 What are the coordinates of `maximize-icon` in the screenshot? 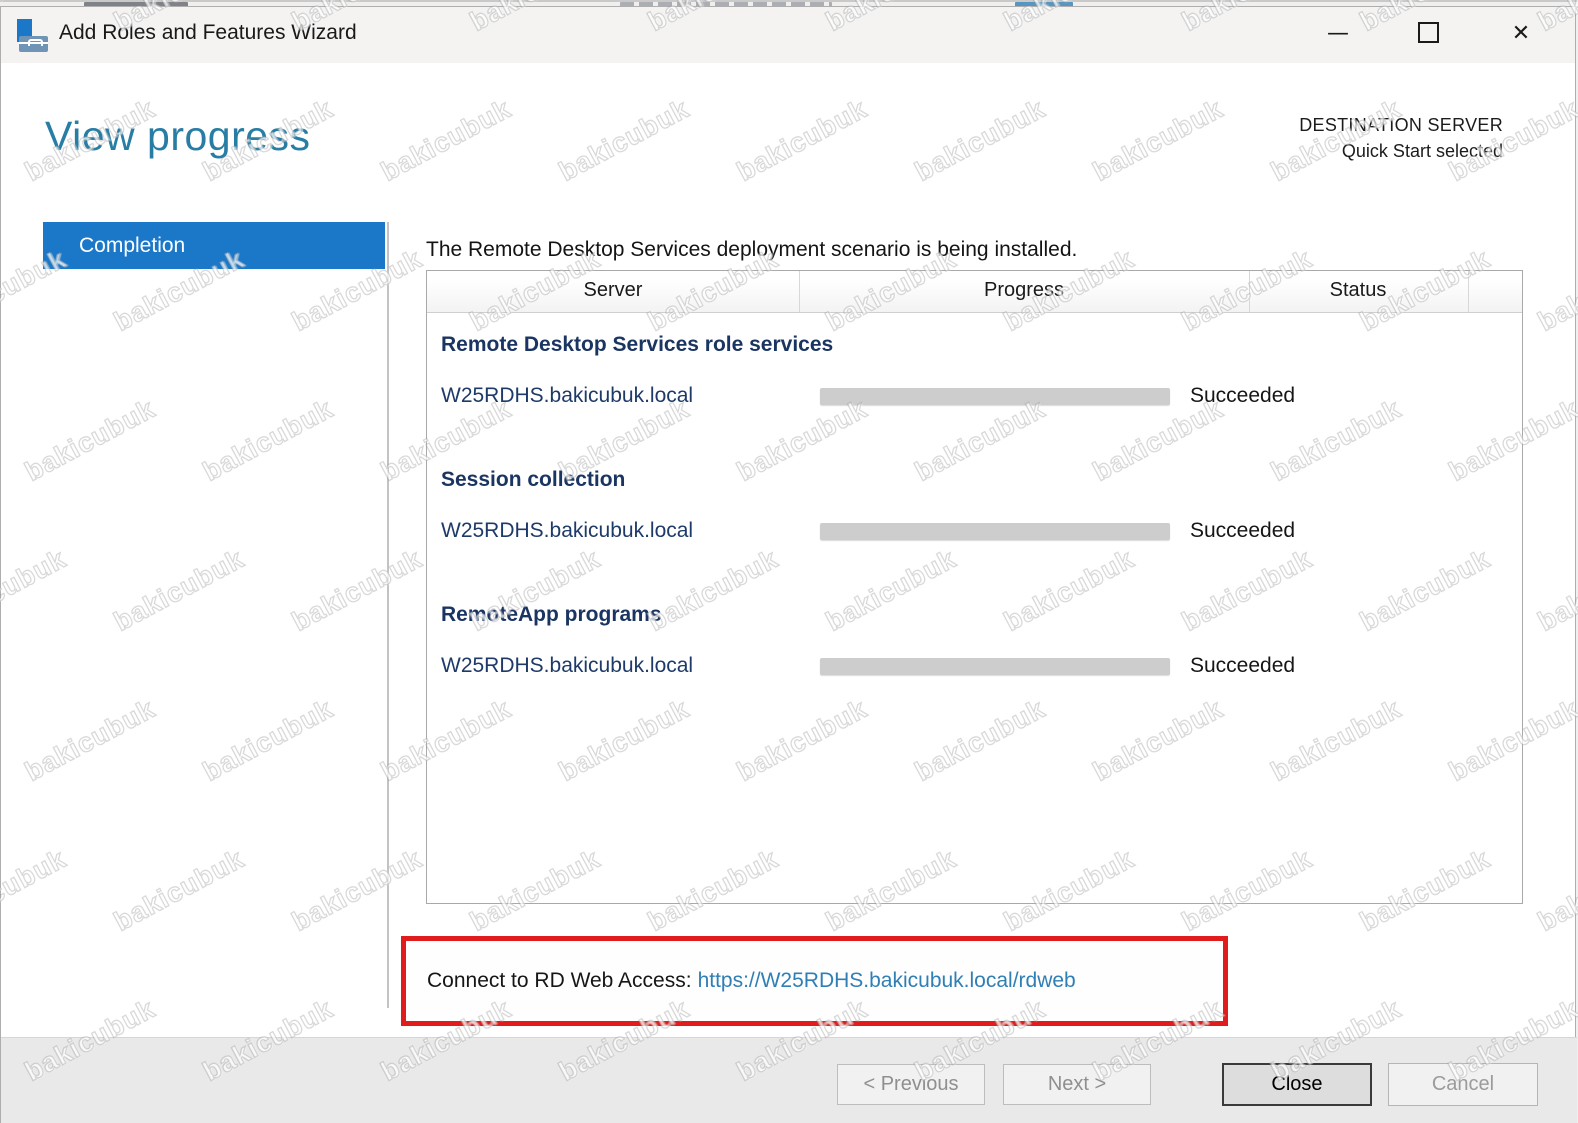 It's located at (1428, 32).